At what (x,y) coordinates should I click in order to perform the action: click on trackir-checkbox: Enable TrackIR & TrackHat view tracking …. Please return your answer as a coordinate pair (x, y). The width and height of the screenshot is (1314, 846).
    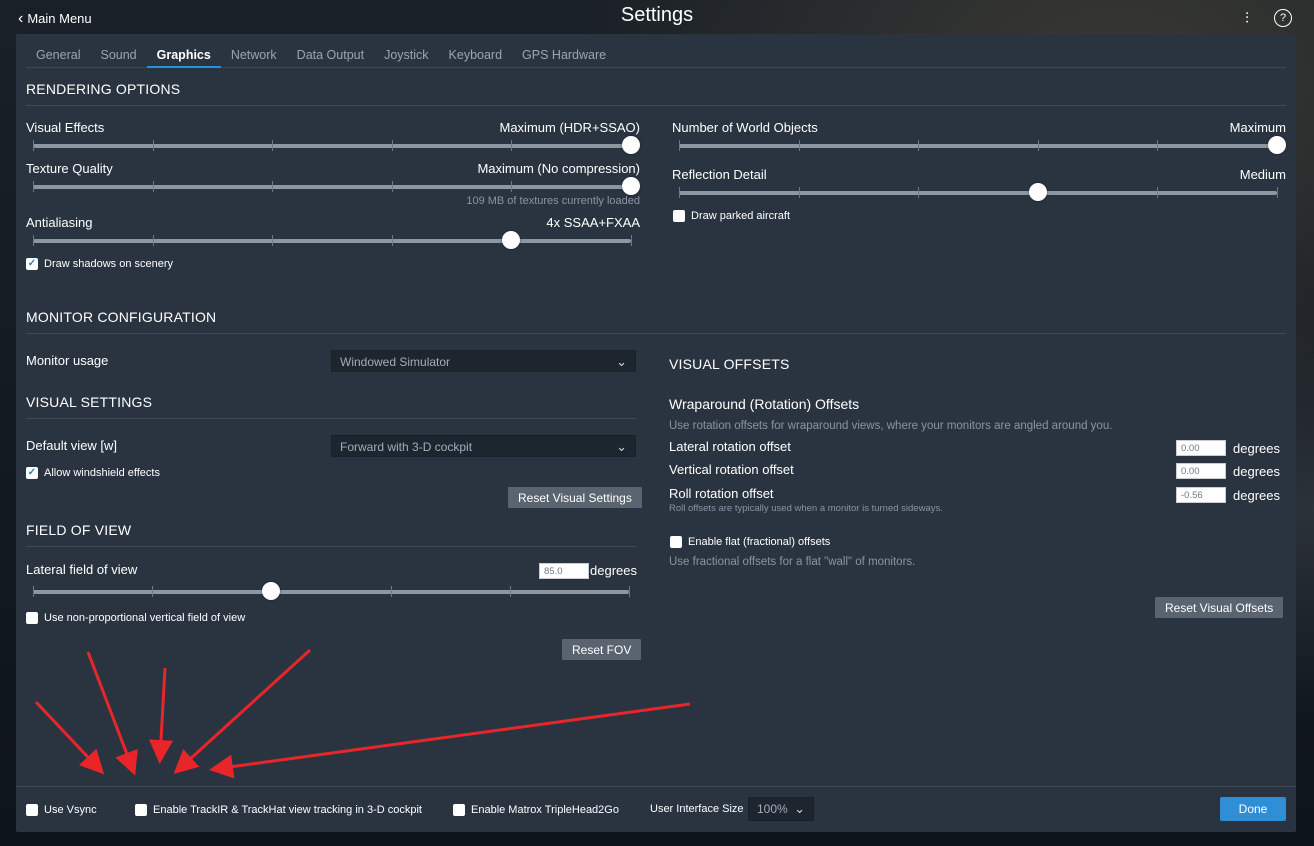
    Looking at the image, I should click on (278, 810).